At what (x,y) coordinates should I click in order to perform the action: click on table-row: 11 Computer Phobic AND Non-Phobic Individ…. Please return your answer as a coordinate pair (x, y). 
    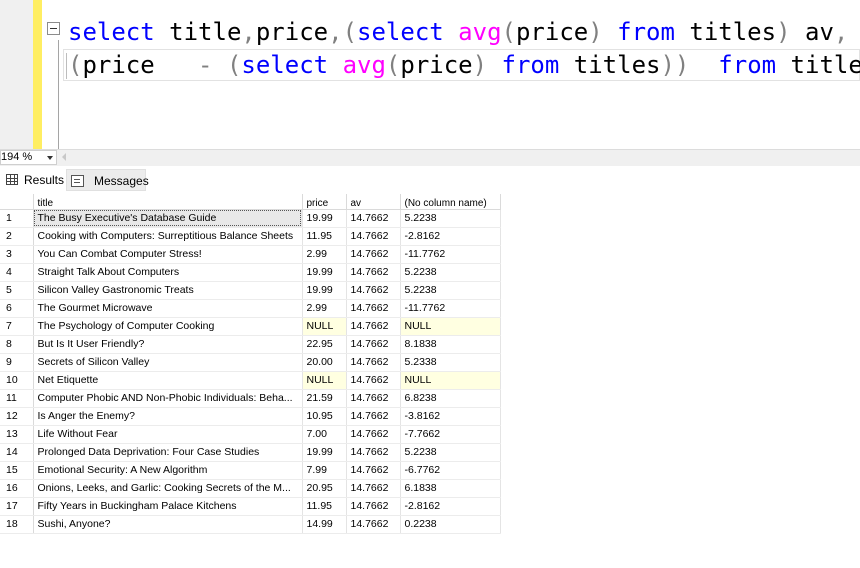
    Looking at the image, I should click on (250, 398).